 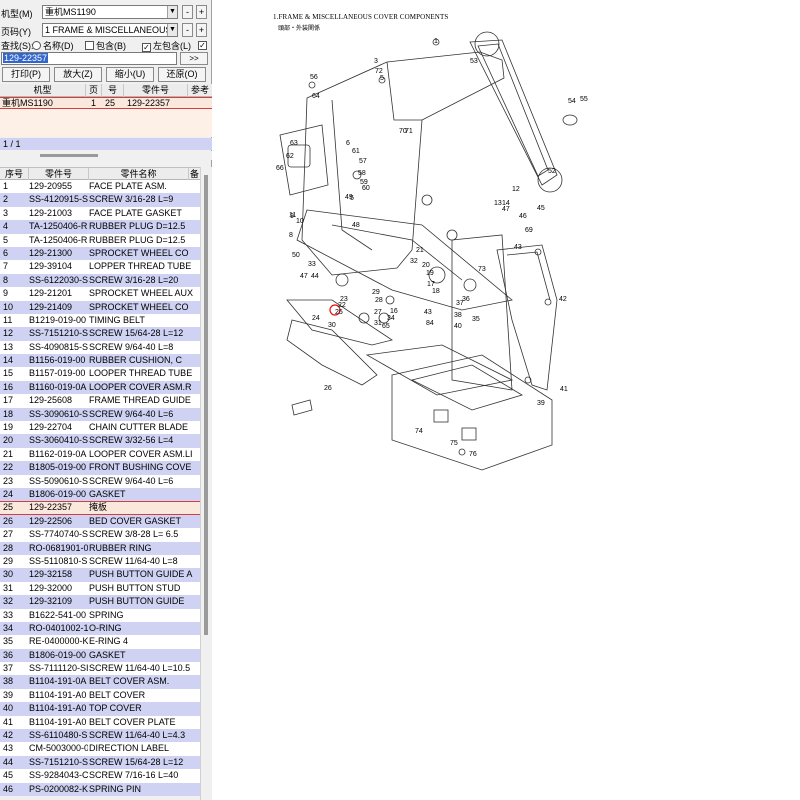 I want to click on left-contains-option: ✓ 左包含(L), so click(x=166, y=45).